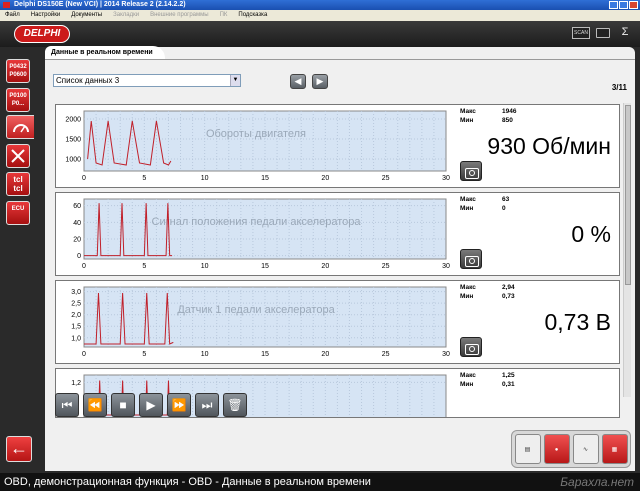  Describe the element at coordinates (509, 111) in the screenshot. I see `max-value: 1946` at that location.